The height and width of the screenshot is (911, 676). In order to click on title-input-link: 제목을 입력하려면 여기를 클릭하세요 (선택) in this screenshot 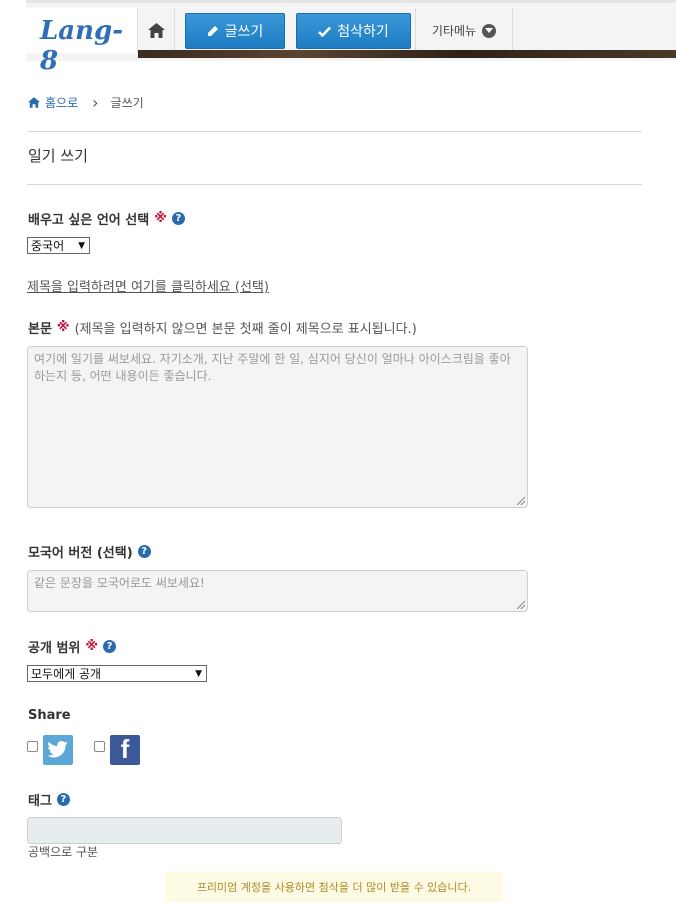, I will do `click(148, 285)`.